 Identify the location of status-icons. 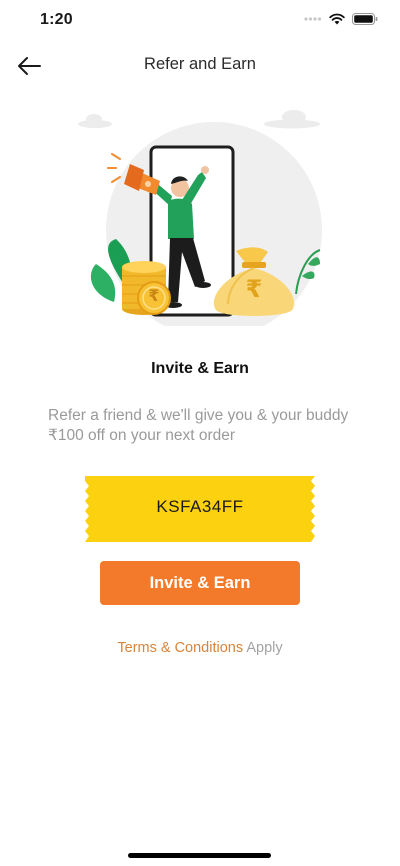
(341, 19).